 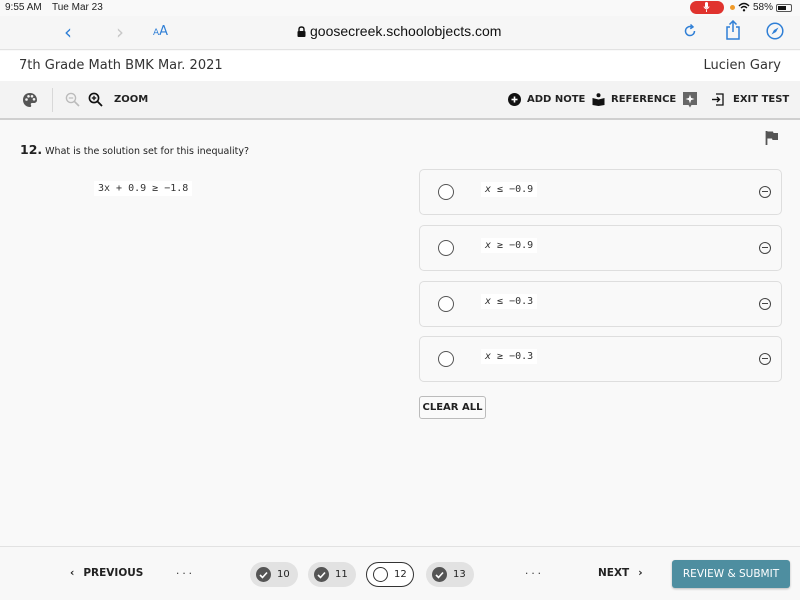 What do you see at coordinates (52, 100) in the screenshot?
I see `toolbar-divider` at bounding box center [52, 100].